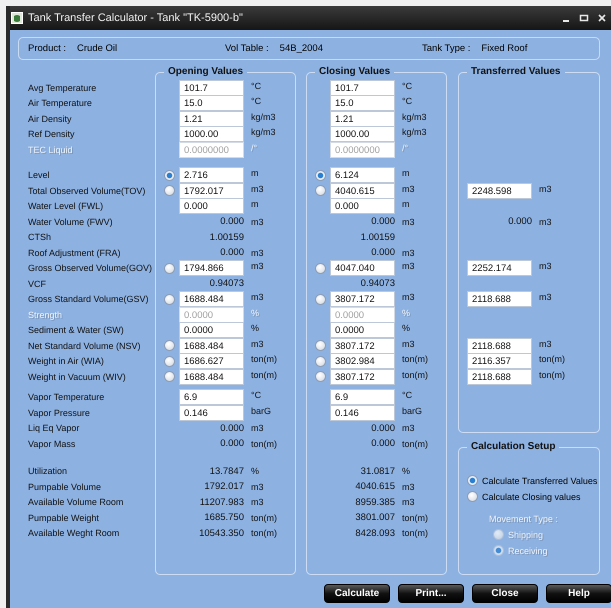 The width and height of the screenshot is (611, 608). Describe the element at coordinates (362, 268) in the screenshot. I see `input-field: 4047.040` at that location.